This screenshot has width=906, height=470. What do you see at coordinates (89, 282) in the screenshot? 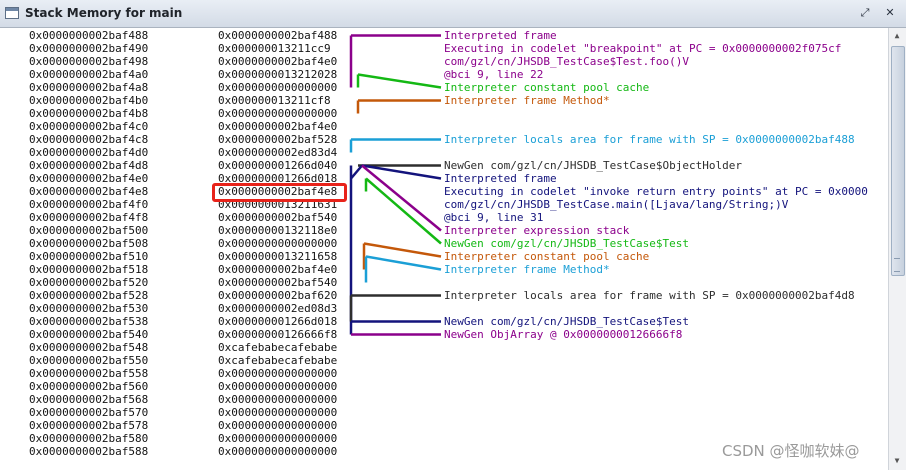
I see `address-cell: 0x0000000002baf520` at bounding box center [89, 282].